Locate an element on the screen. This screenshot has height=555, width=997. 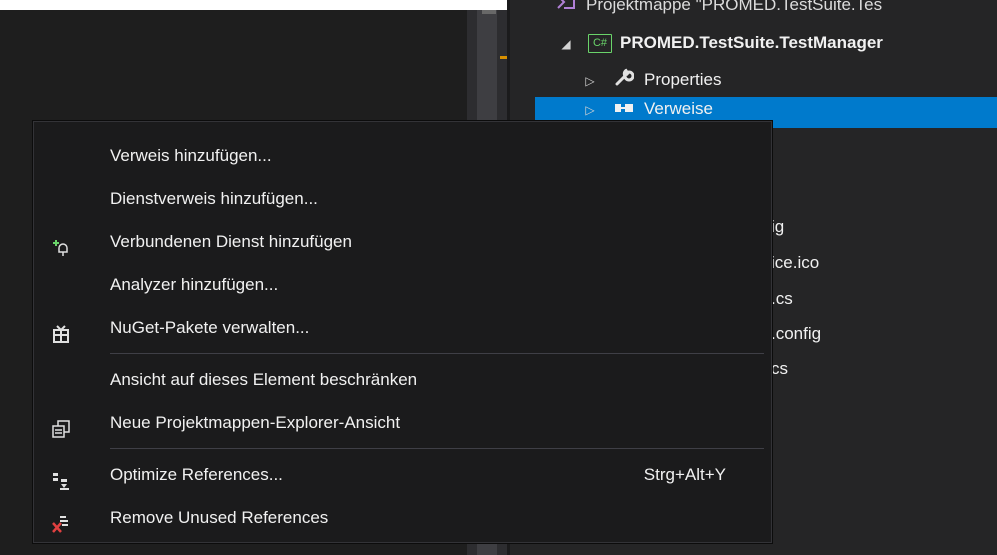
nuget-package-icon is located at coordinates (61, 330).